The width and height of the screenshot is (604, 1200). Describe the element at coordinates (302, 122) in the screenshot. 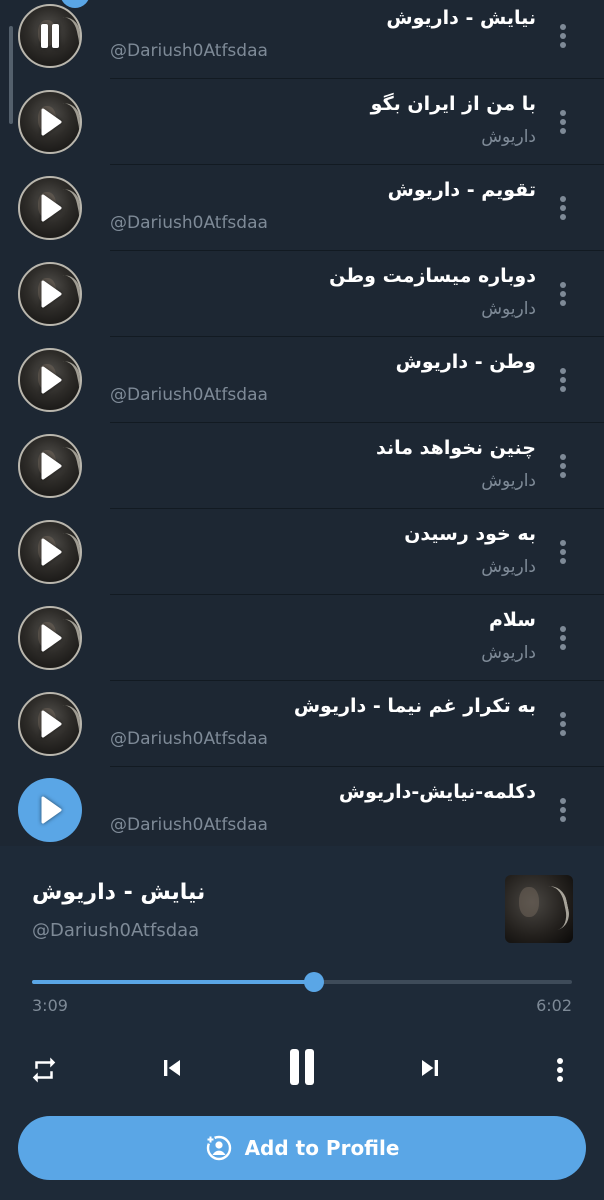

I see `track-row: با من از ایران بگو داریوش` at that location.